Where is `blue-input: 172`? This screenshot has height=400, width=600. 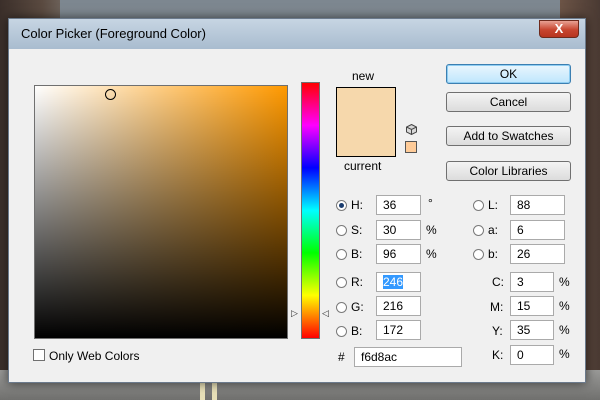 blue-input: 172 is located at coordinates (398, 330).